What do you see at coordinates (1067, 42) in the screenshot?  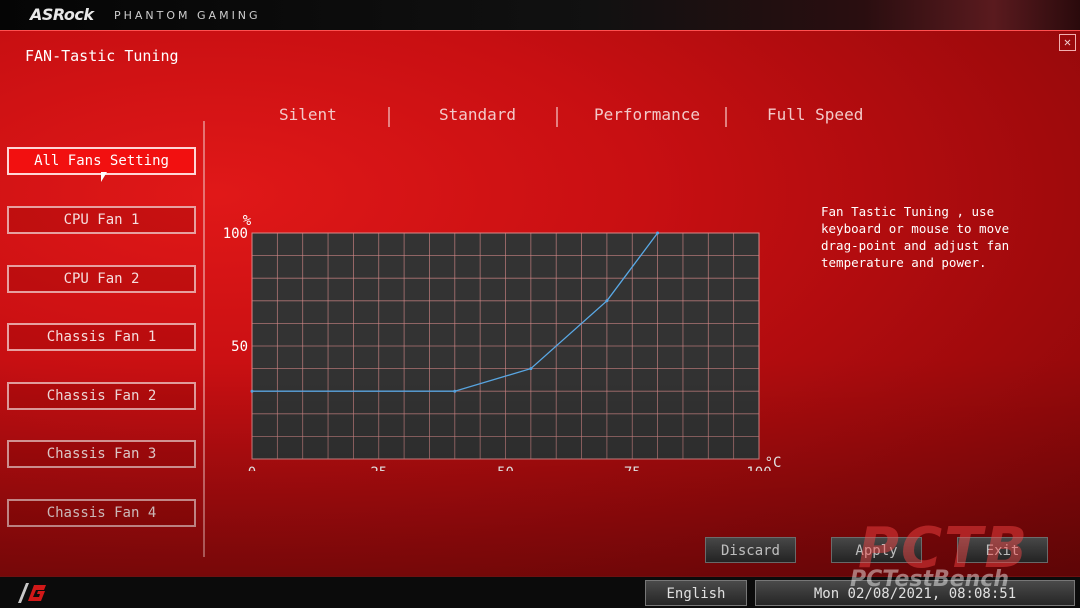 I see `close-icon: ✕` at bounding box center [1067, 42].